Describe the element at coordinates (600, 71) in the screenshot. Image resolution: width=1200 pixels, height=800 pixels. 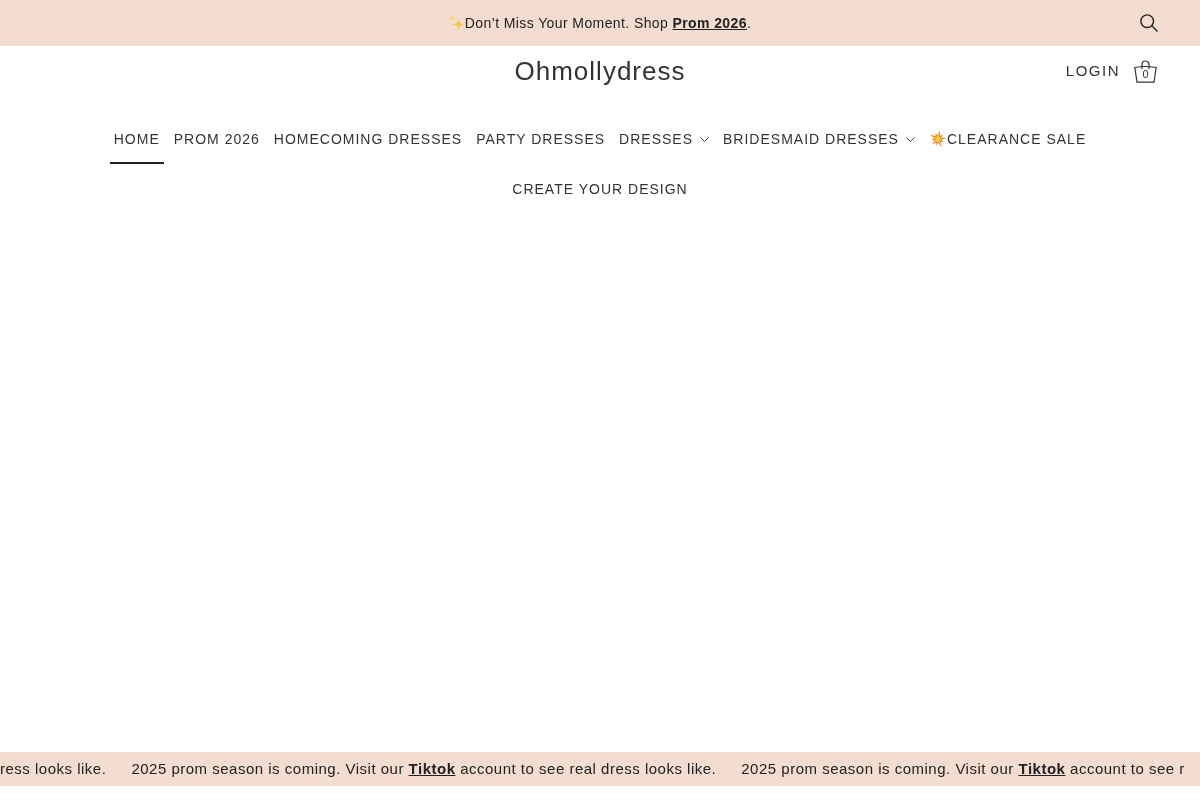
I see `site-logo: Ohmollydress` at that location.